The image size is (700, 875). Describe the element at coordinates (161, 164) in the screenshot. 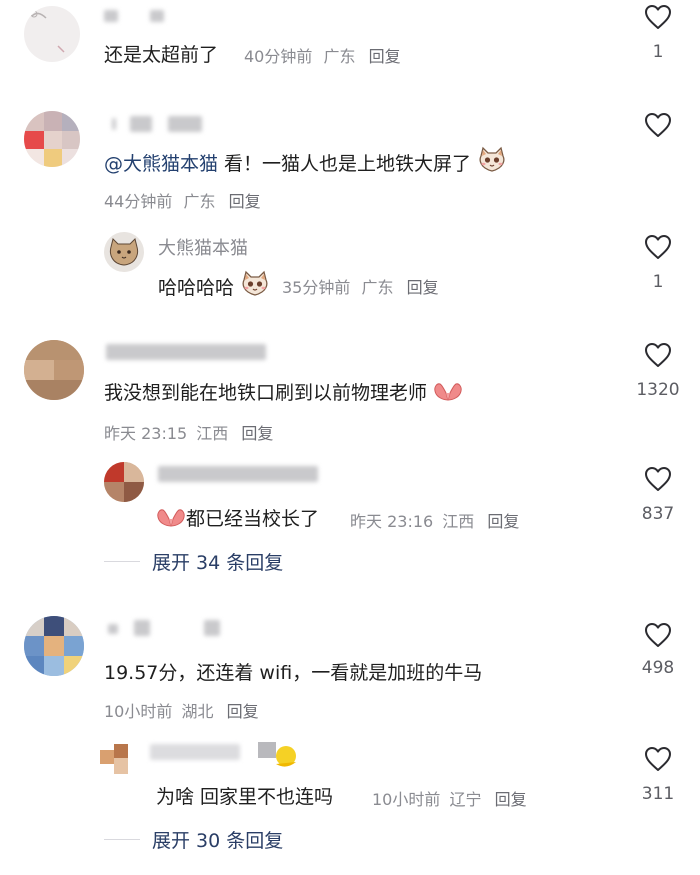

I see `mention-link: @大熊猫本猫` at that location.